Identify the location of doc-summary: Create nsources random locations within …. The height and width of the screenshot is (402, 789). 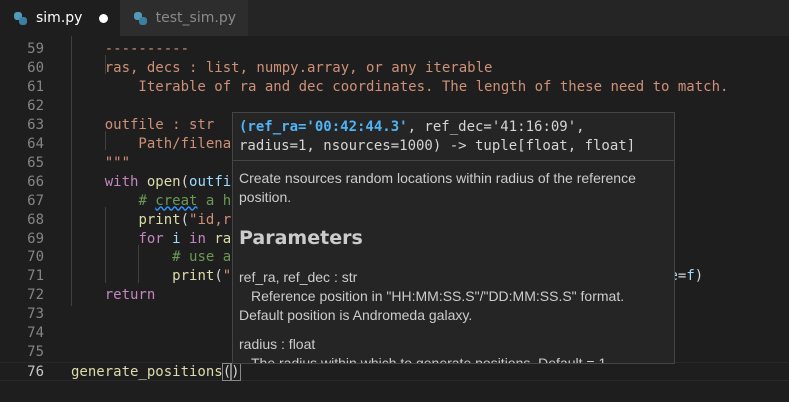
(437, 187).